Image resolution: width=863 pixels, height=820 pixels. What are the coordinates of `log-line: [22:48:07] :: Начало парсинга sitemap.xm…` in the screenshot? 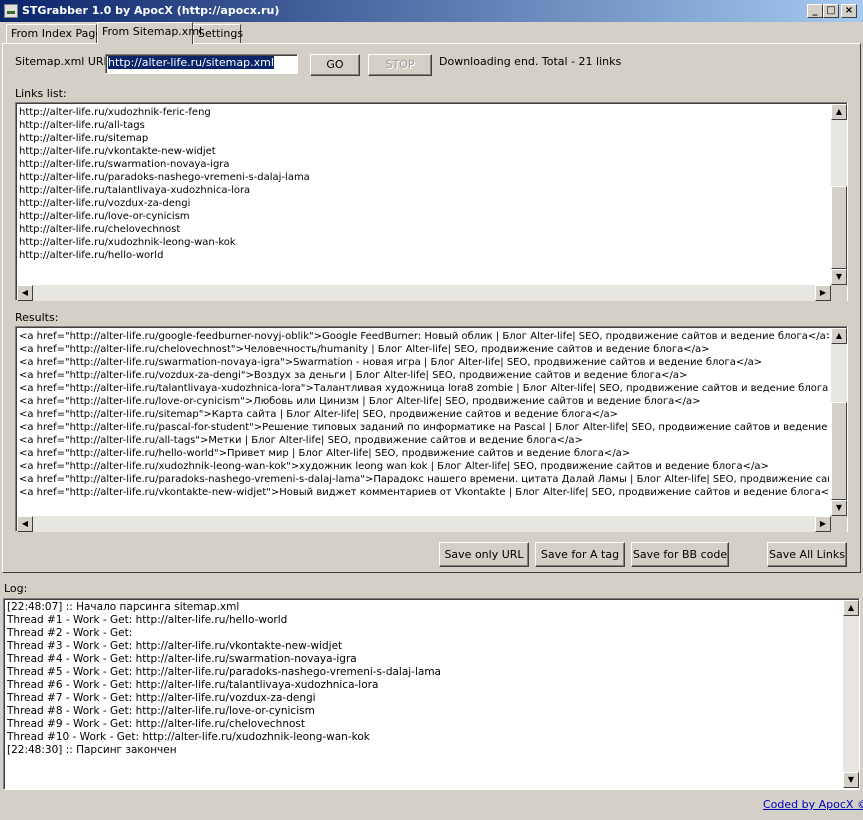 It's located at (123, 607).